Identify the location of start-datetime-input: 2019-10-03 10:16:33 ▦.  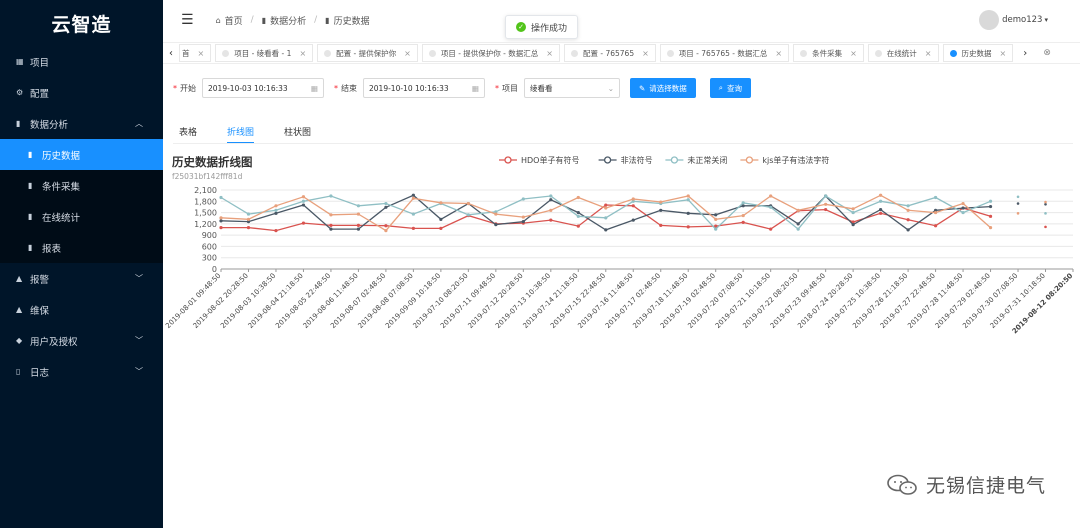
(263, 88).